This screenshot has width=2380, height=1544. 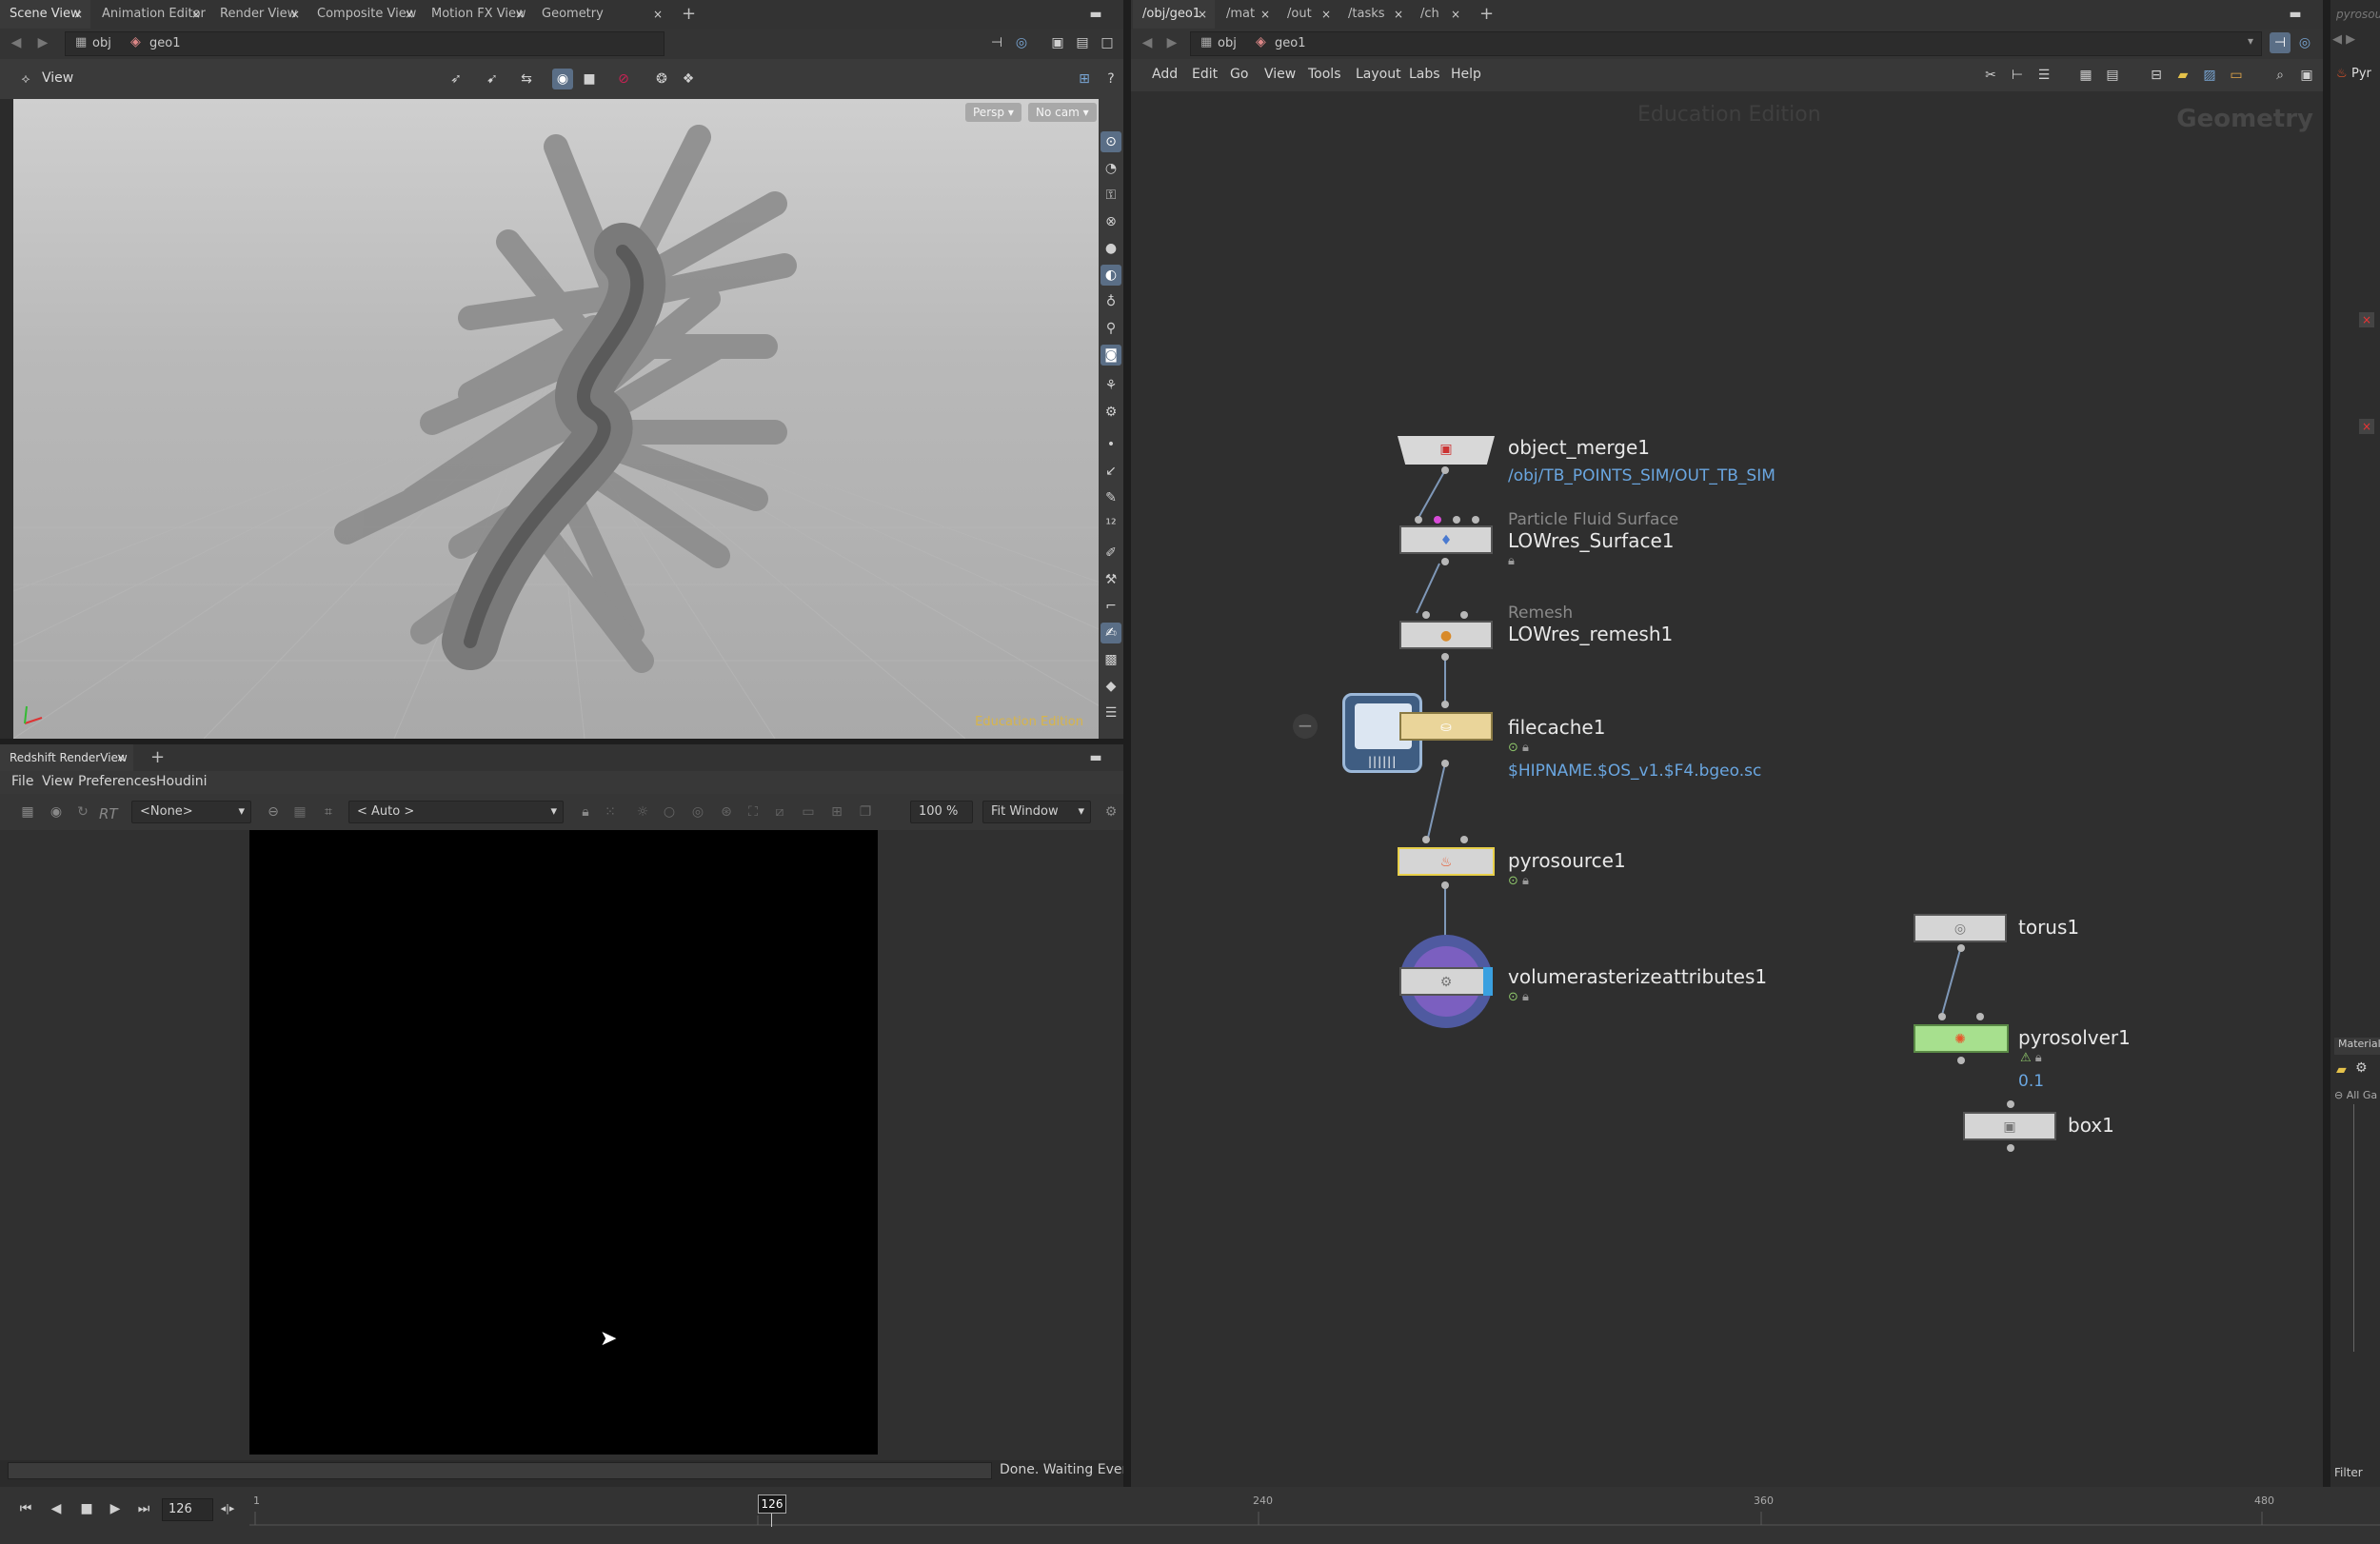 I want to click on cube-icon: ◆, so click(x=1111, y=686).